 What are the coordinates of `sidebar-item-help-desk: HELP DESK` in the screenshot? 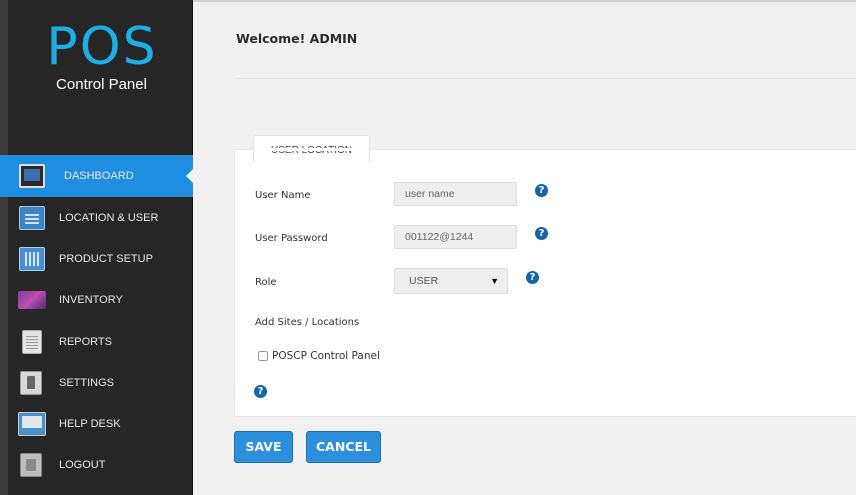 It's located at (96, 423).